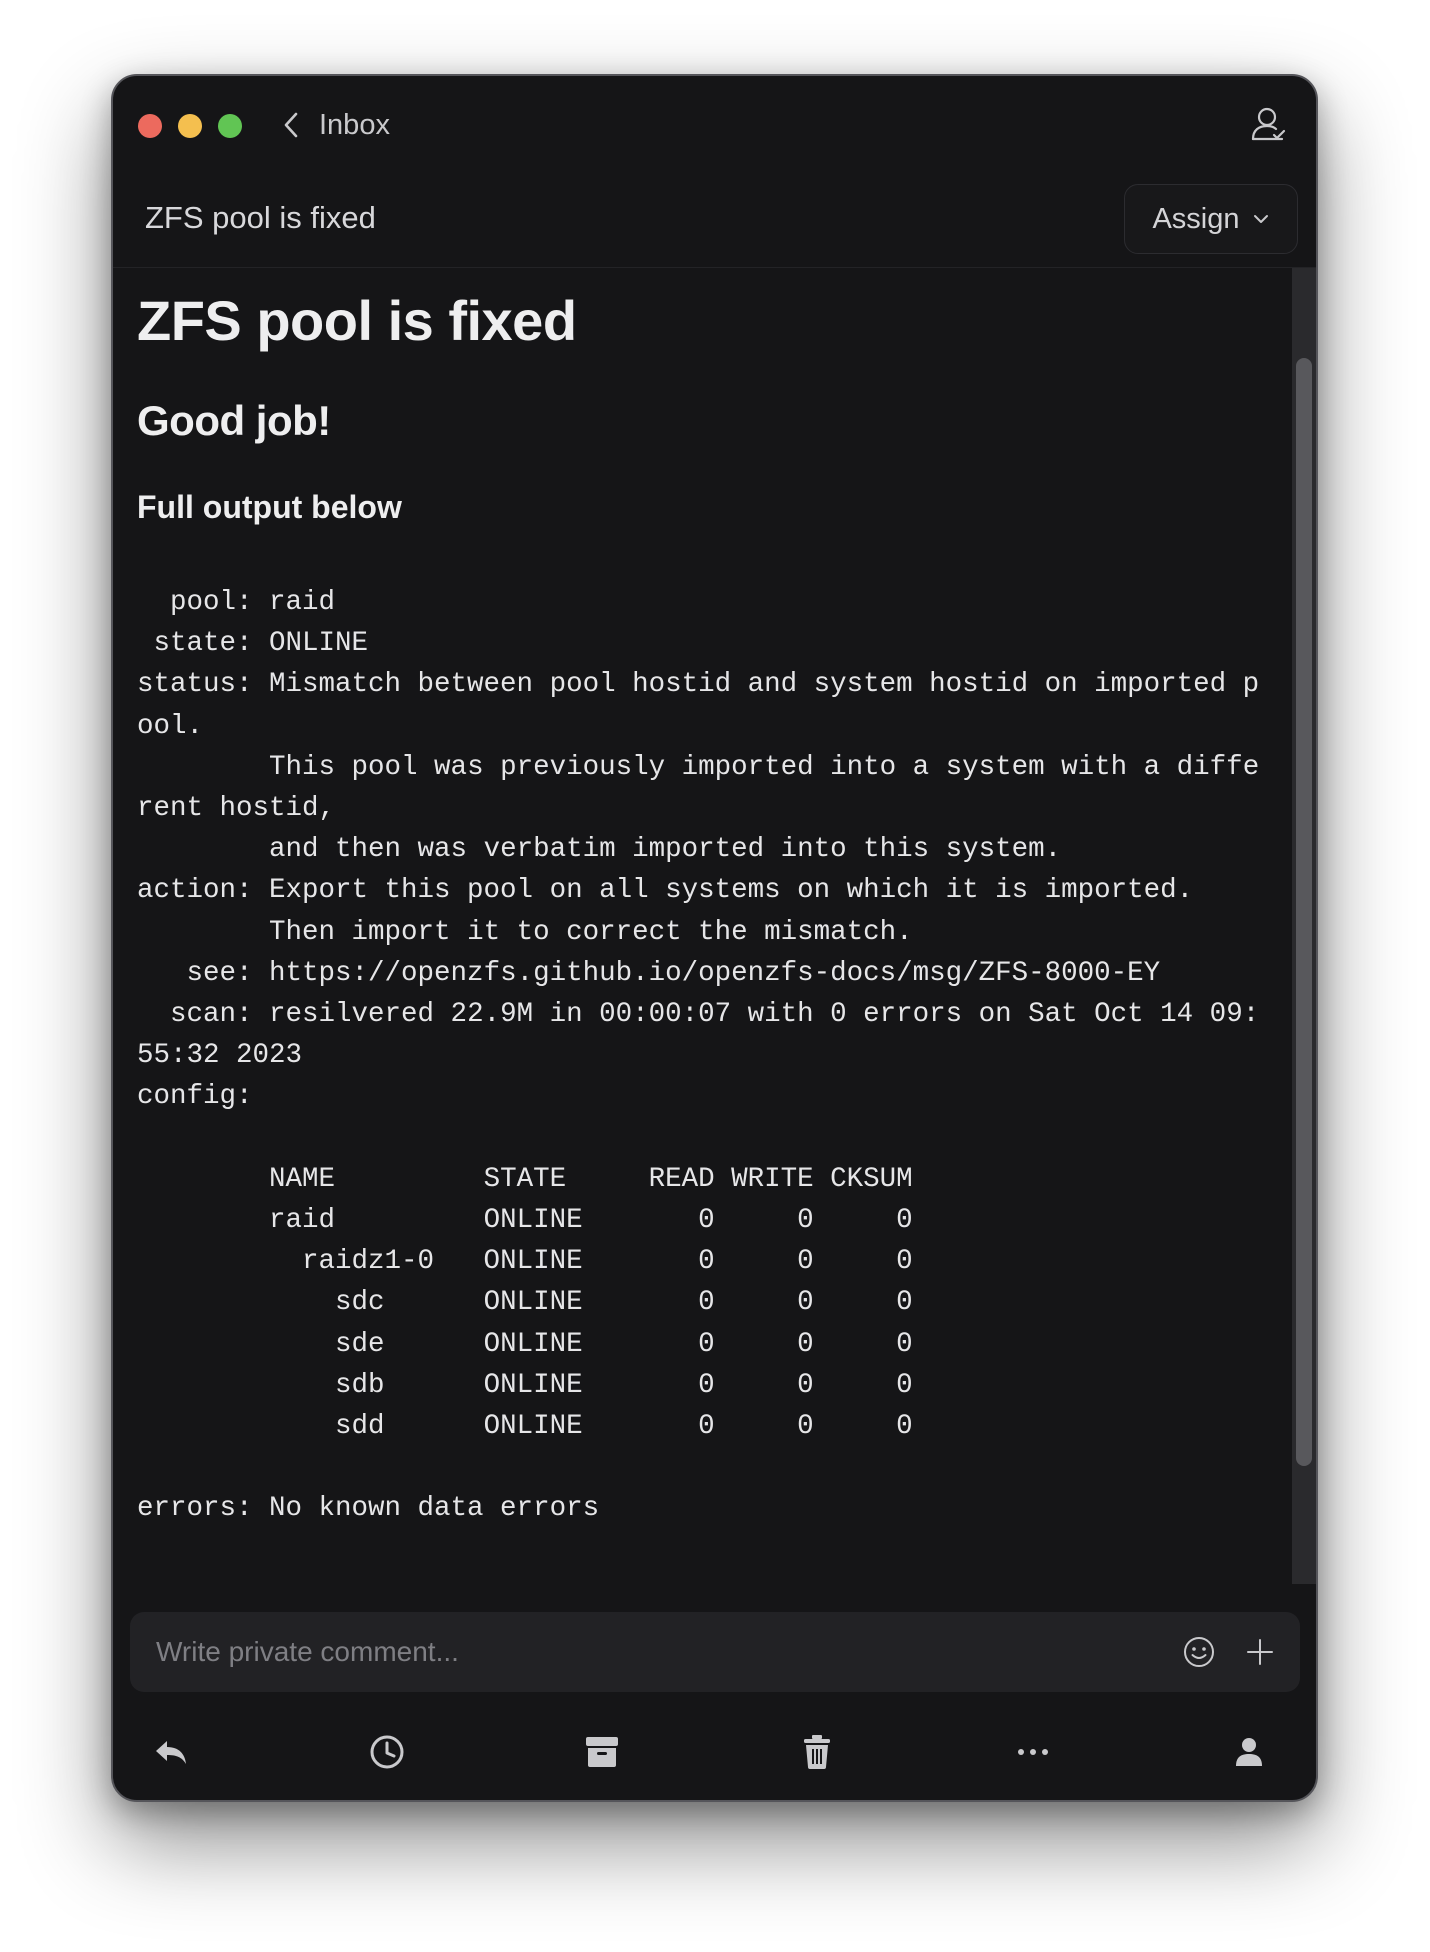  I want to click on chevron-left-icon, so click(291, 125).